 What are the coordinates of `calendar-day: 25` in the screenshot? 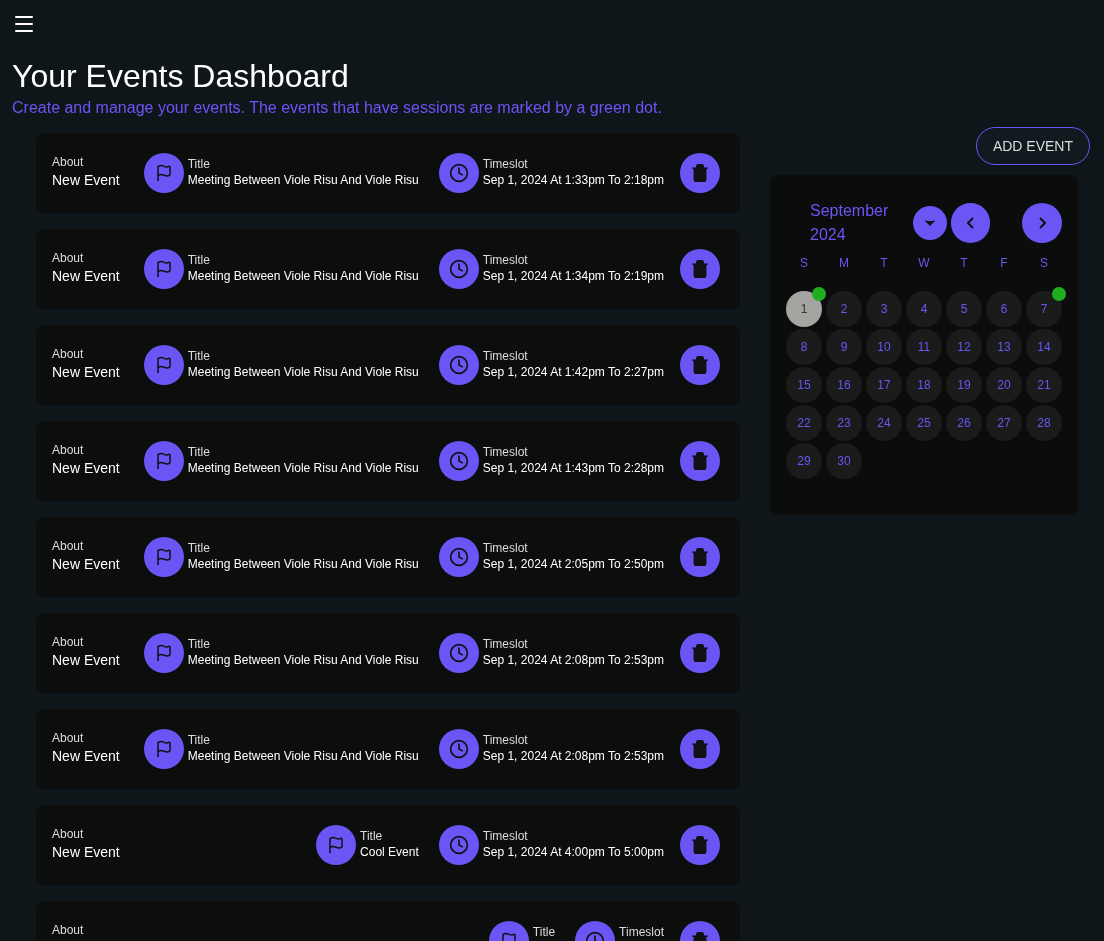 It's located at (924, 423).